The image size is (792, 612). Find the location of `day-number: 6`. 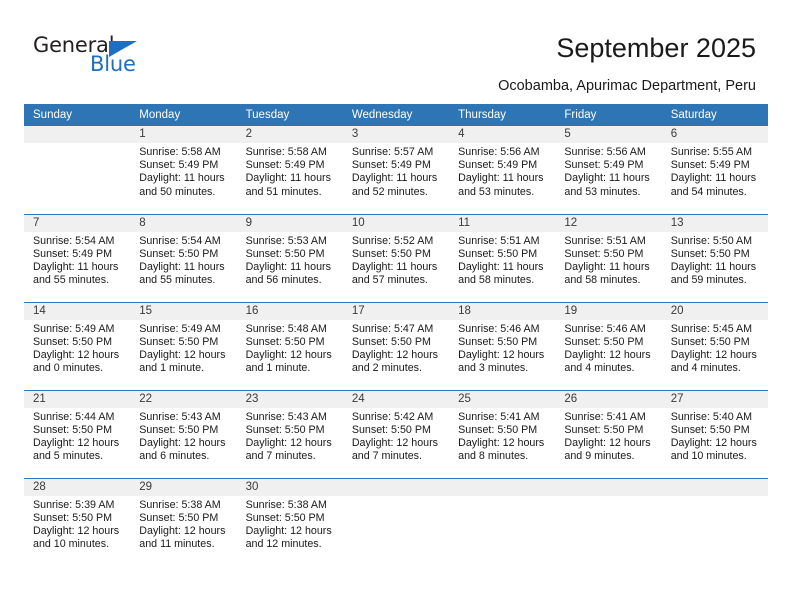

day-number: 6 is located at coordinates (714, 134).